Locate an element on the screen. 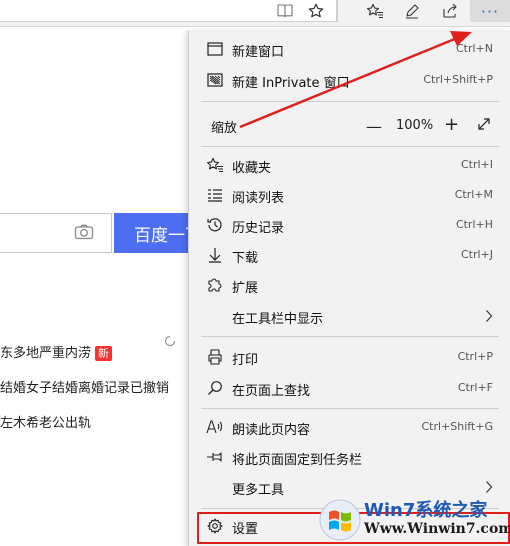  menu-item-shortcut: Ctrl+I is located at coordinates (476, 164).